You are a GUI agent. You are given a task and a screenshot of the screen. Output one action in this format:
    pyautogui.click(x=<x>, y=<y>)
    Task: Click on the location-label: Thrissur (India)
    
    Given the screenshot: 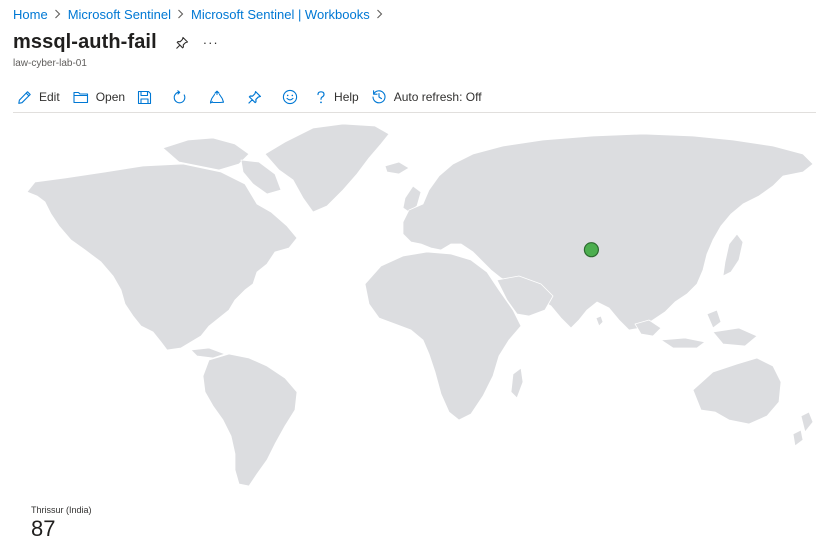 What is the action you would take?
    pyautogui.click(x=61, y=510)
    